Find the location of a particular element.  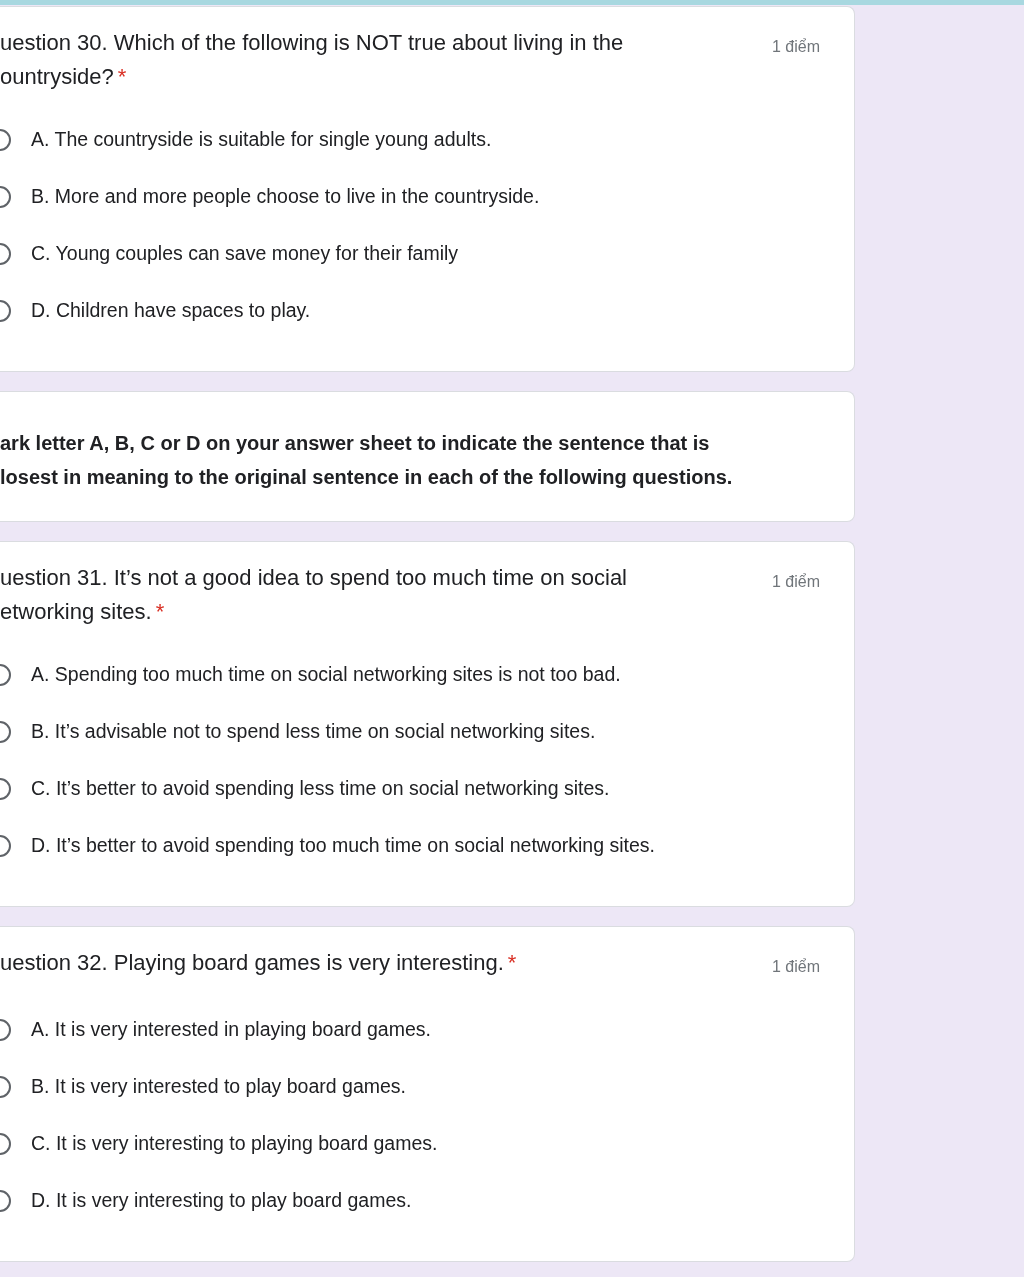

option-label: A. It is very interested in playing board games. is located at coordinates (231, 1029).